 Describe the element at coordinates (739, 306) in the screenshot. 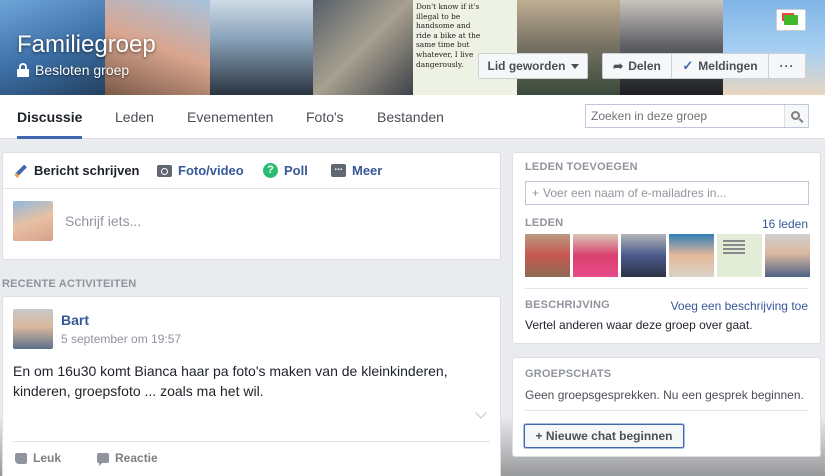

I see `add-description-link: Voeg een beschrijving toe` at that location.